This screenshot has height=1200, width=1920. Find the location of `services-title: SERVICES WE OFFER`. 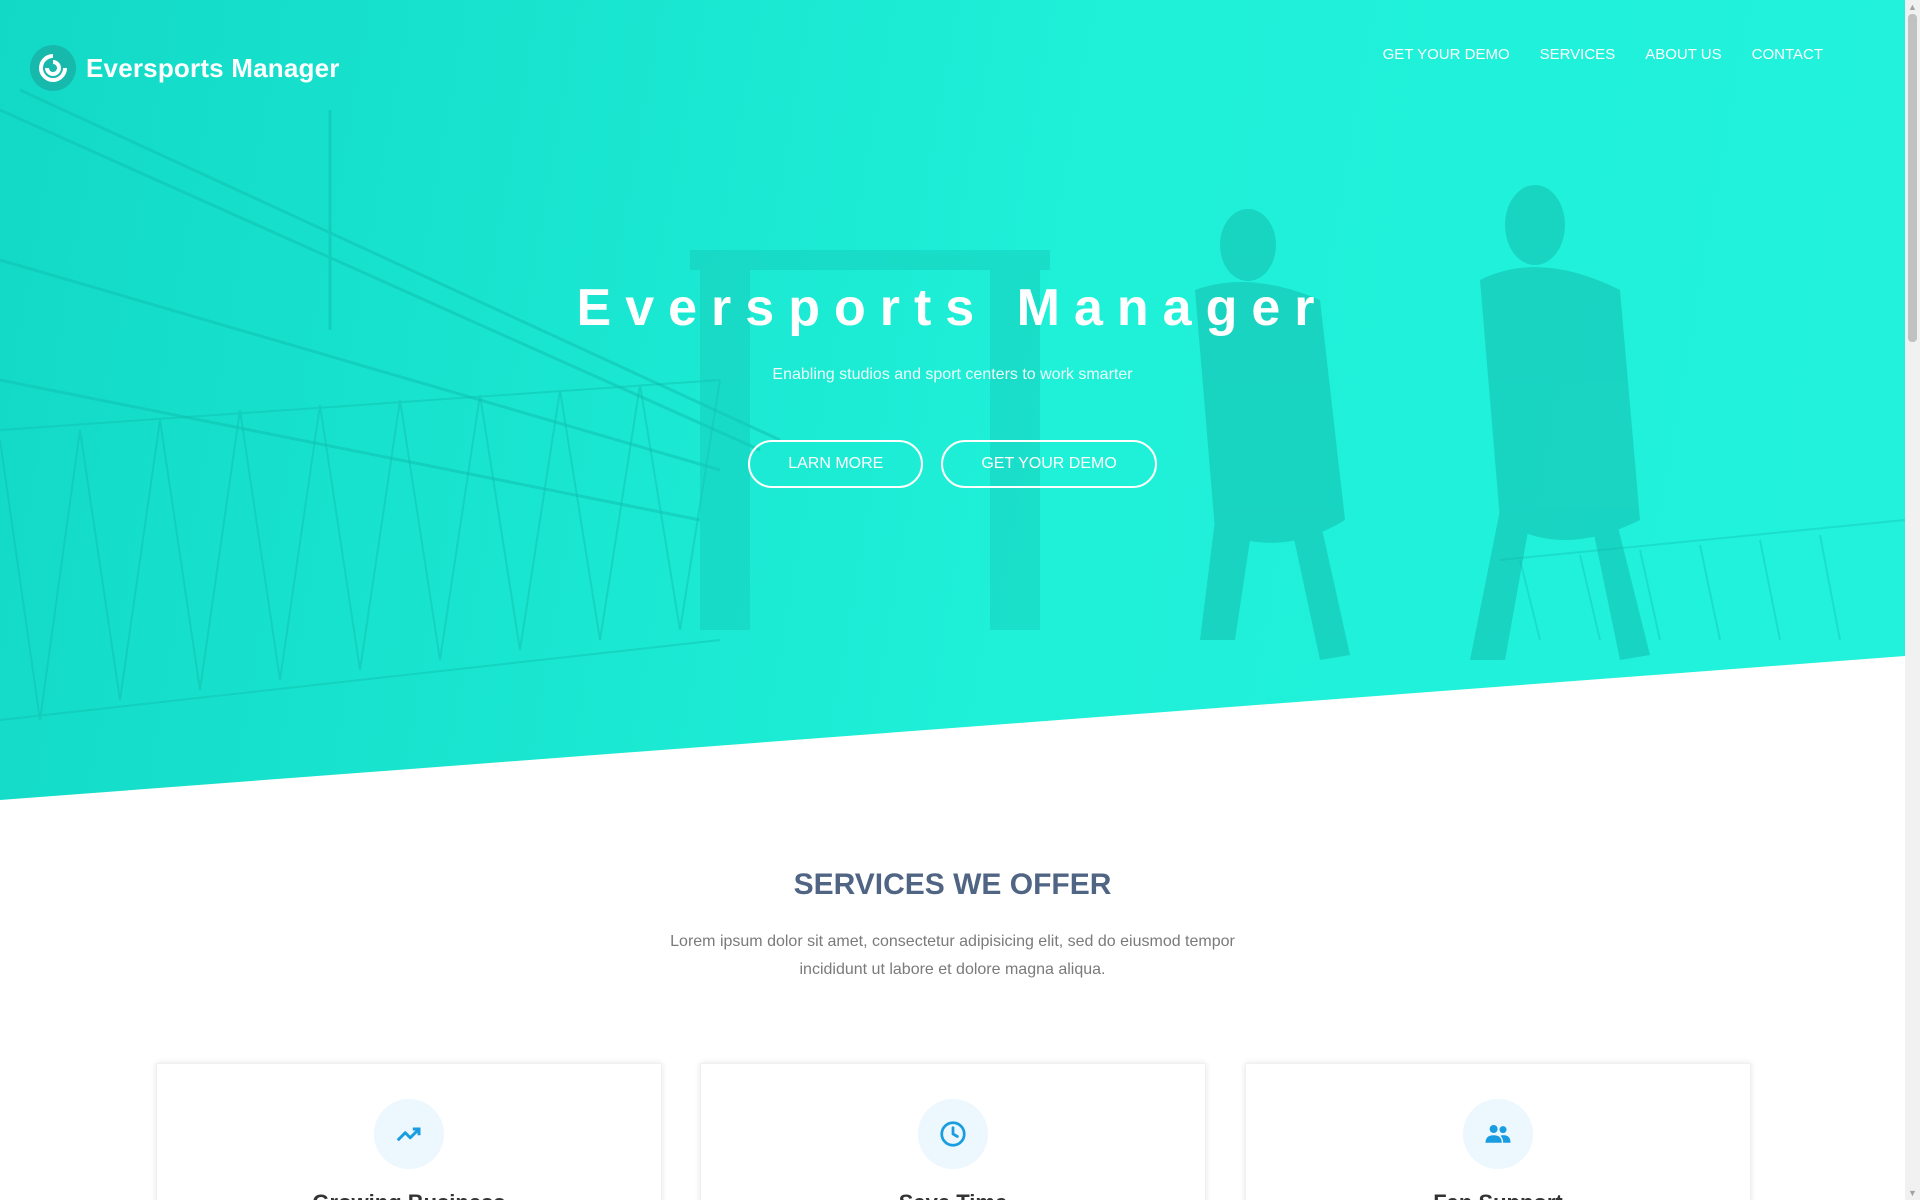

services-title: SERVICES WE OFFER is located at coordinates (952, 884).